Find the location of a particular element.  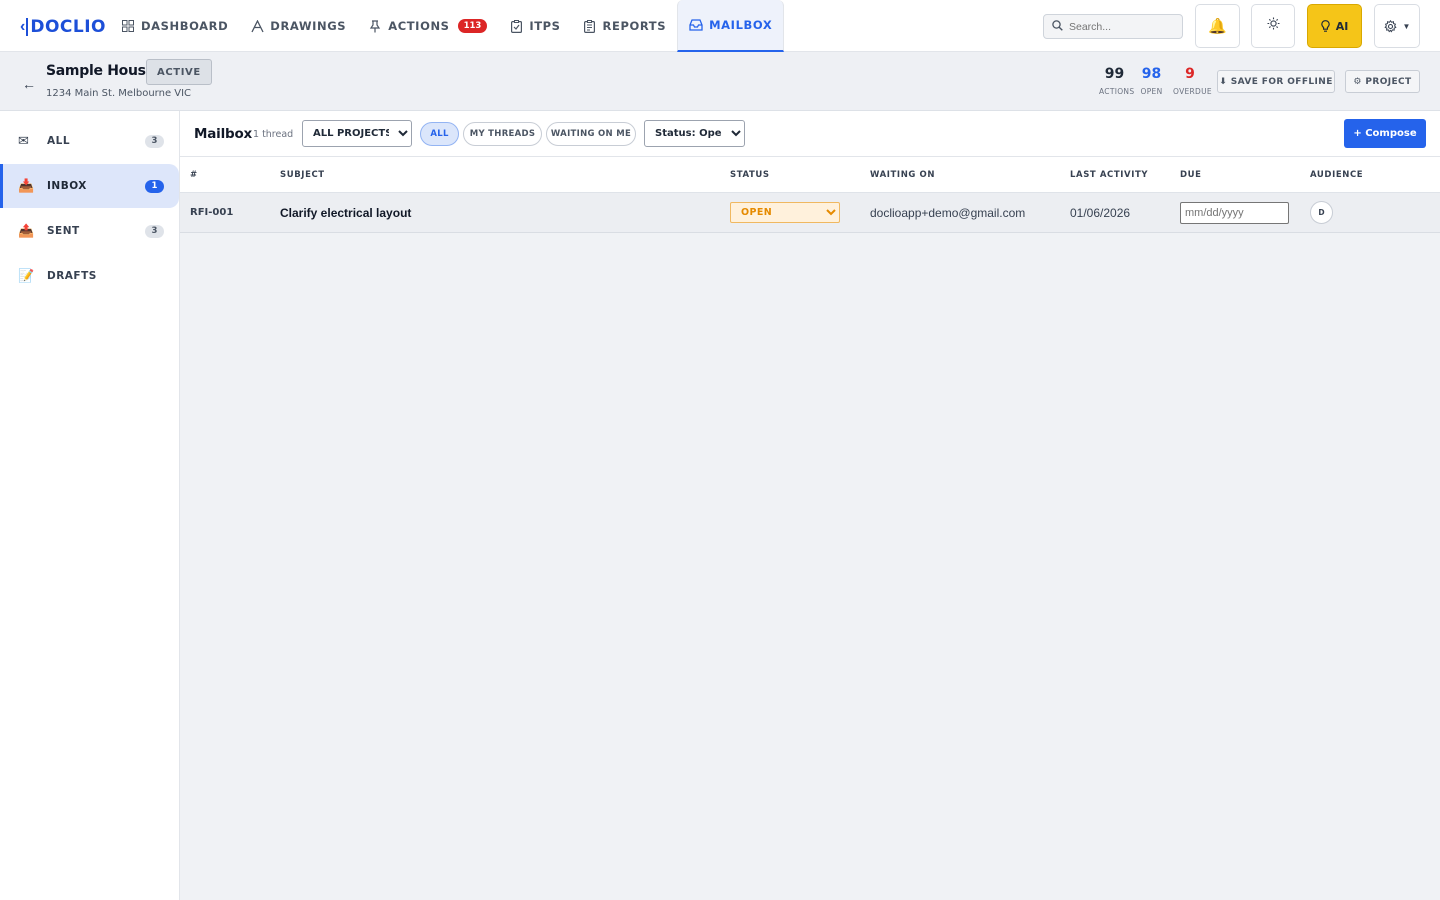

sidebar-item-label: SENT is located at coordinates (63, 231).